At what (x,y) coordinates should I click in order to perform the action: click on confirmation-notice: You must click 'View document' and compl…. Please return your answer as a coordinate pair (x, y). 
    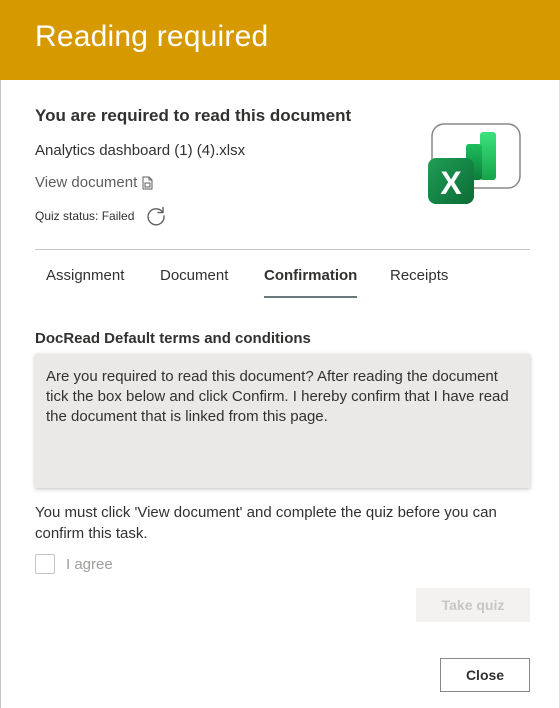
    Looking at the image, I should click on (266, 523).